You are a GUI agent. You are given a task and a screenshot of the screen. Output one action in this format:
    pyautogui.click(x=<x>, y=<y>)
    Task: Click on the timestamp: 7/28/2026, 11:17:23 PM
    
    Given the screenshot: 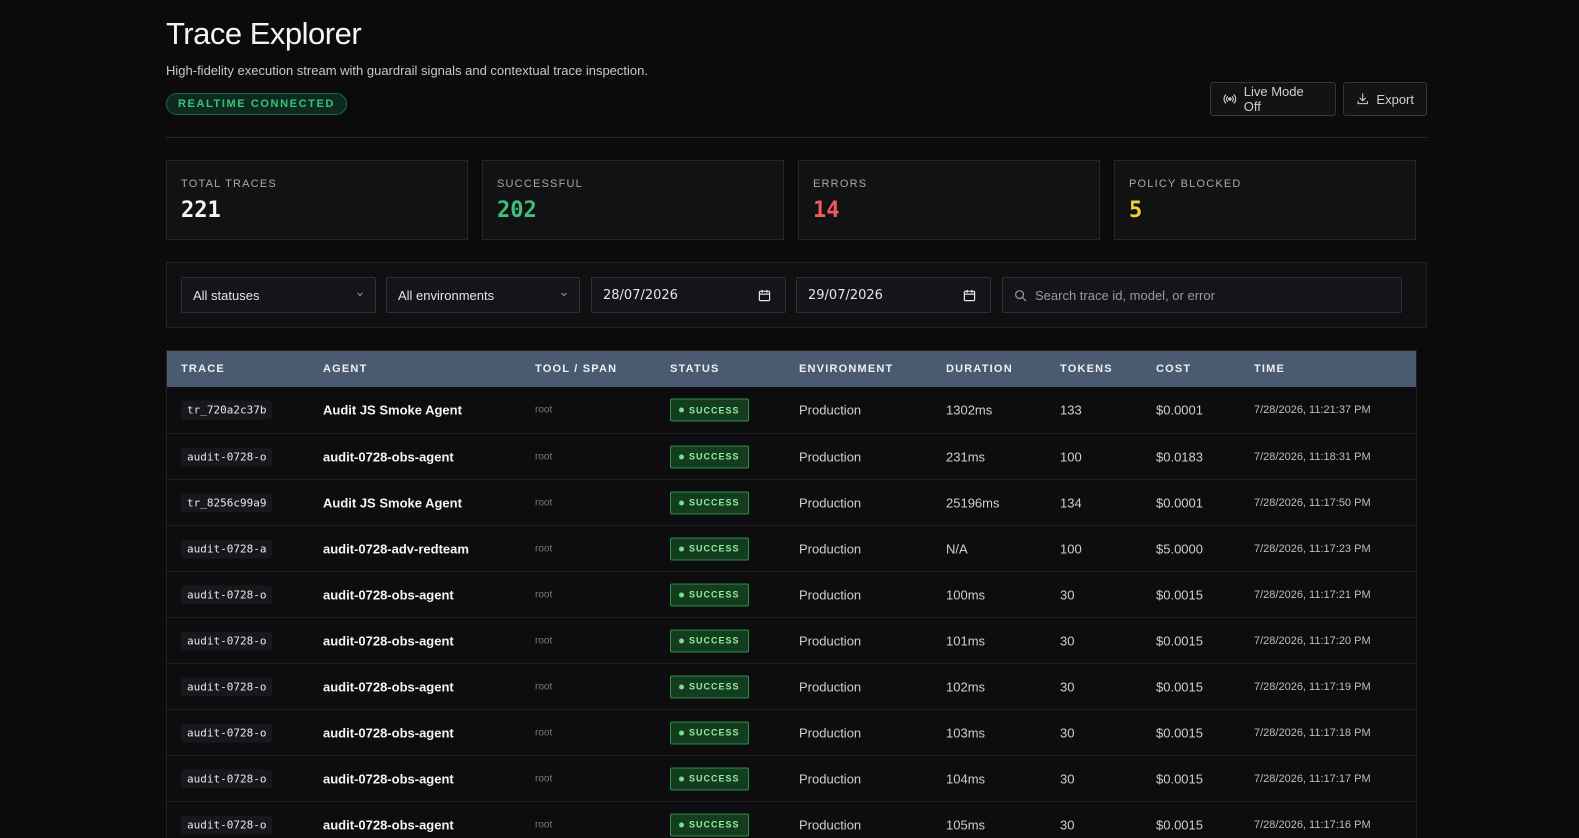 What is the action you would take?
    pyautogui.click(x=1312, y=548)
    